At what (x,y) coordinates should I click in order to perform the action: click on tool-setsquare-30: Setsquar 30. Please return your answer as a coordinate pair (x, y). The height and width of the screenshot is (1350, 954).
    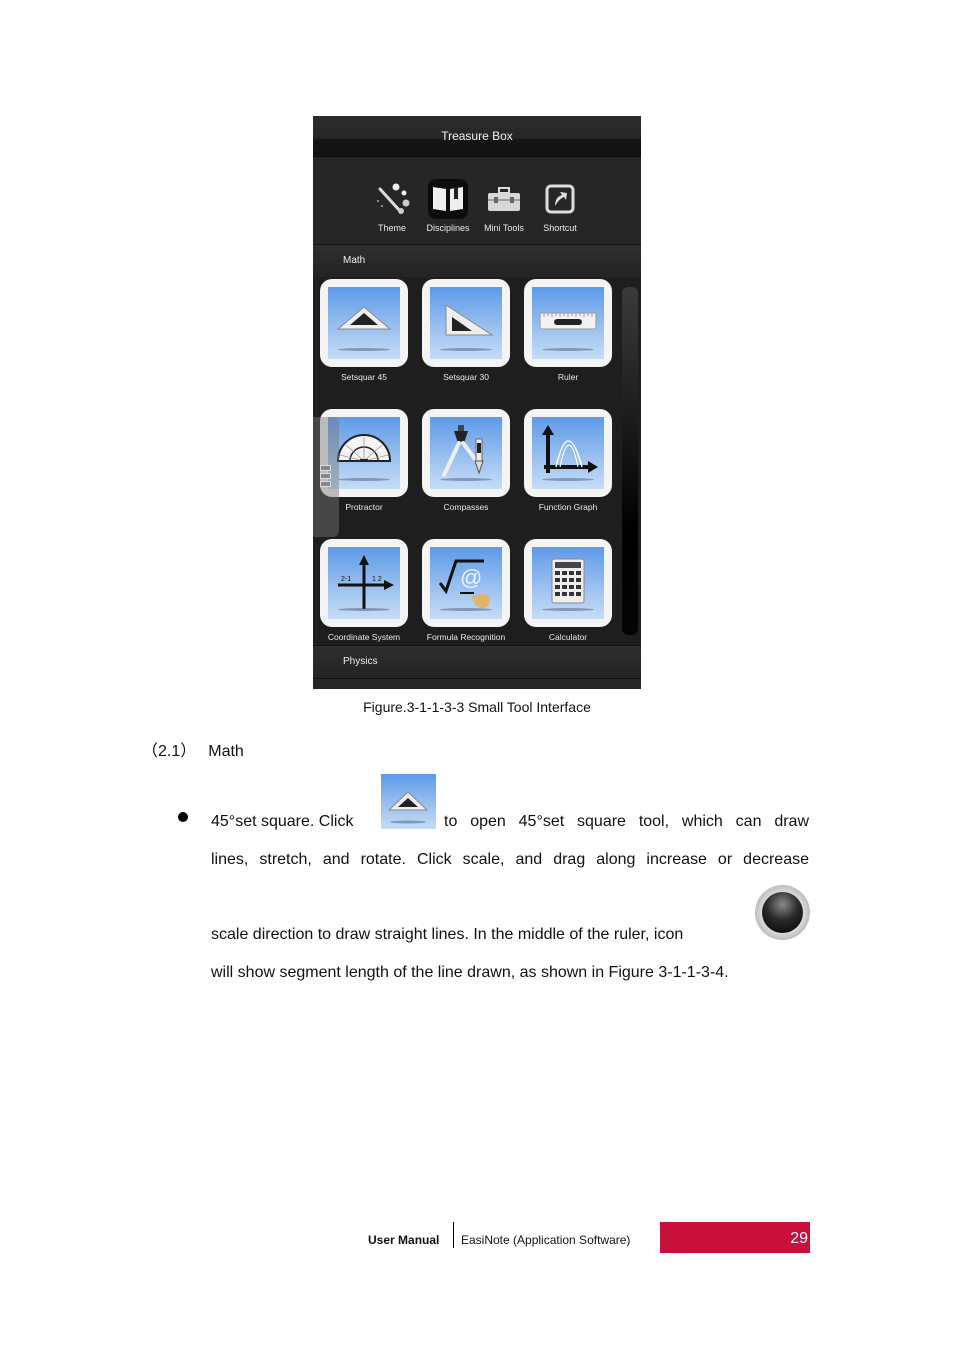
    Looking at the image, I should click on (466, 330).